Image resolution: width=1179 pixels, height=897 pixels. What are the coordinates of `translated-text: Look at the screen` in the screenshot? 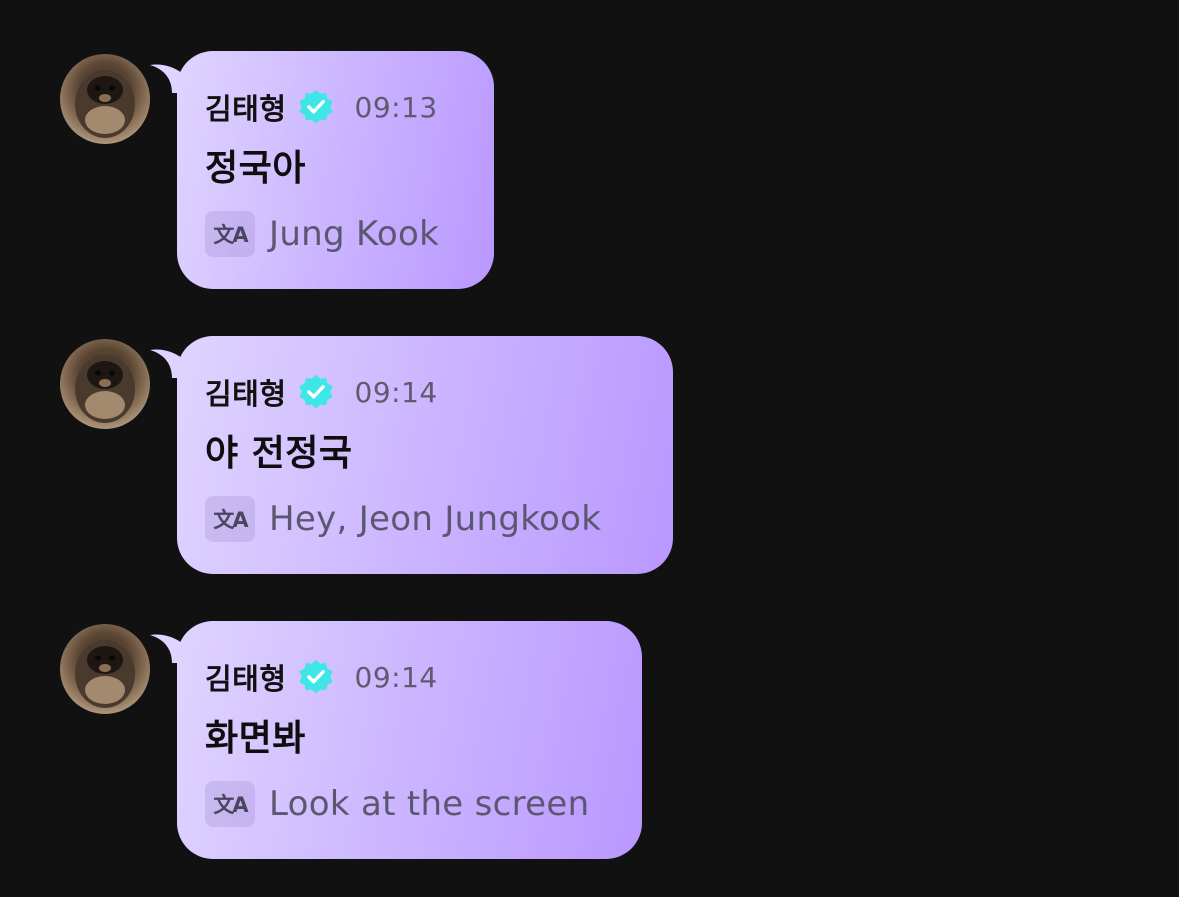 It's located at (429, 804).